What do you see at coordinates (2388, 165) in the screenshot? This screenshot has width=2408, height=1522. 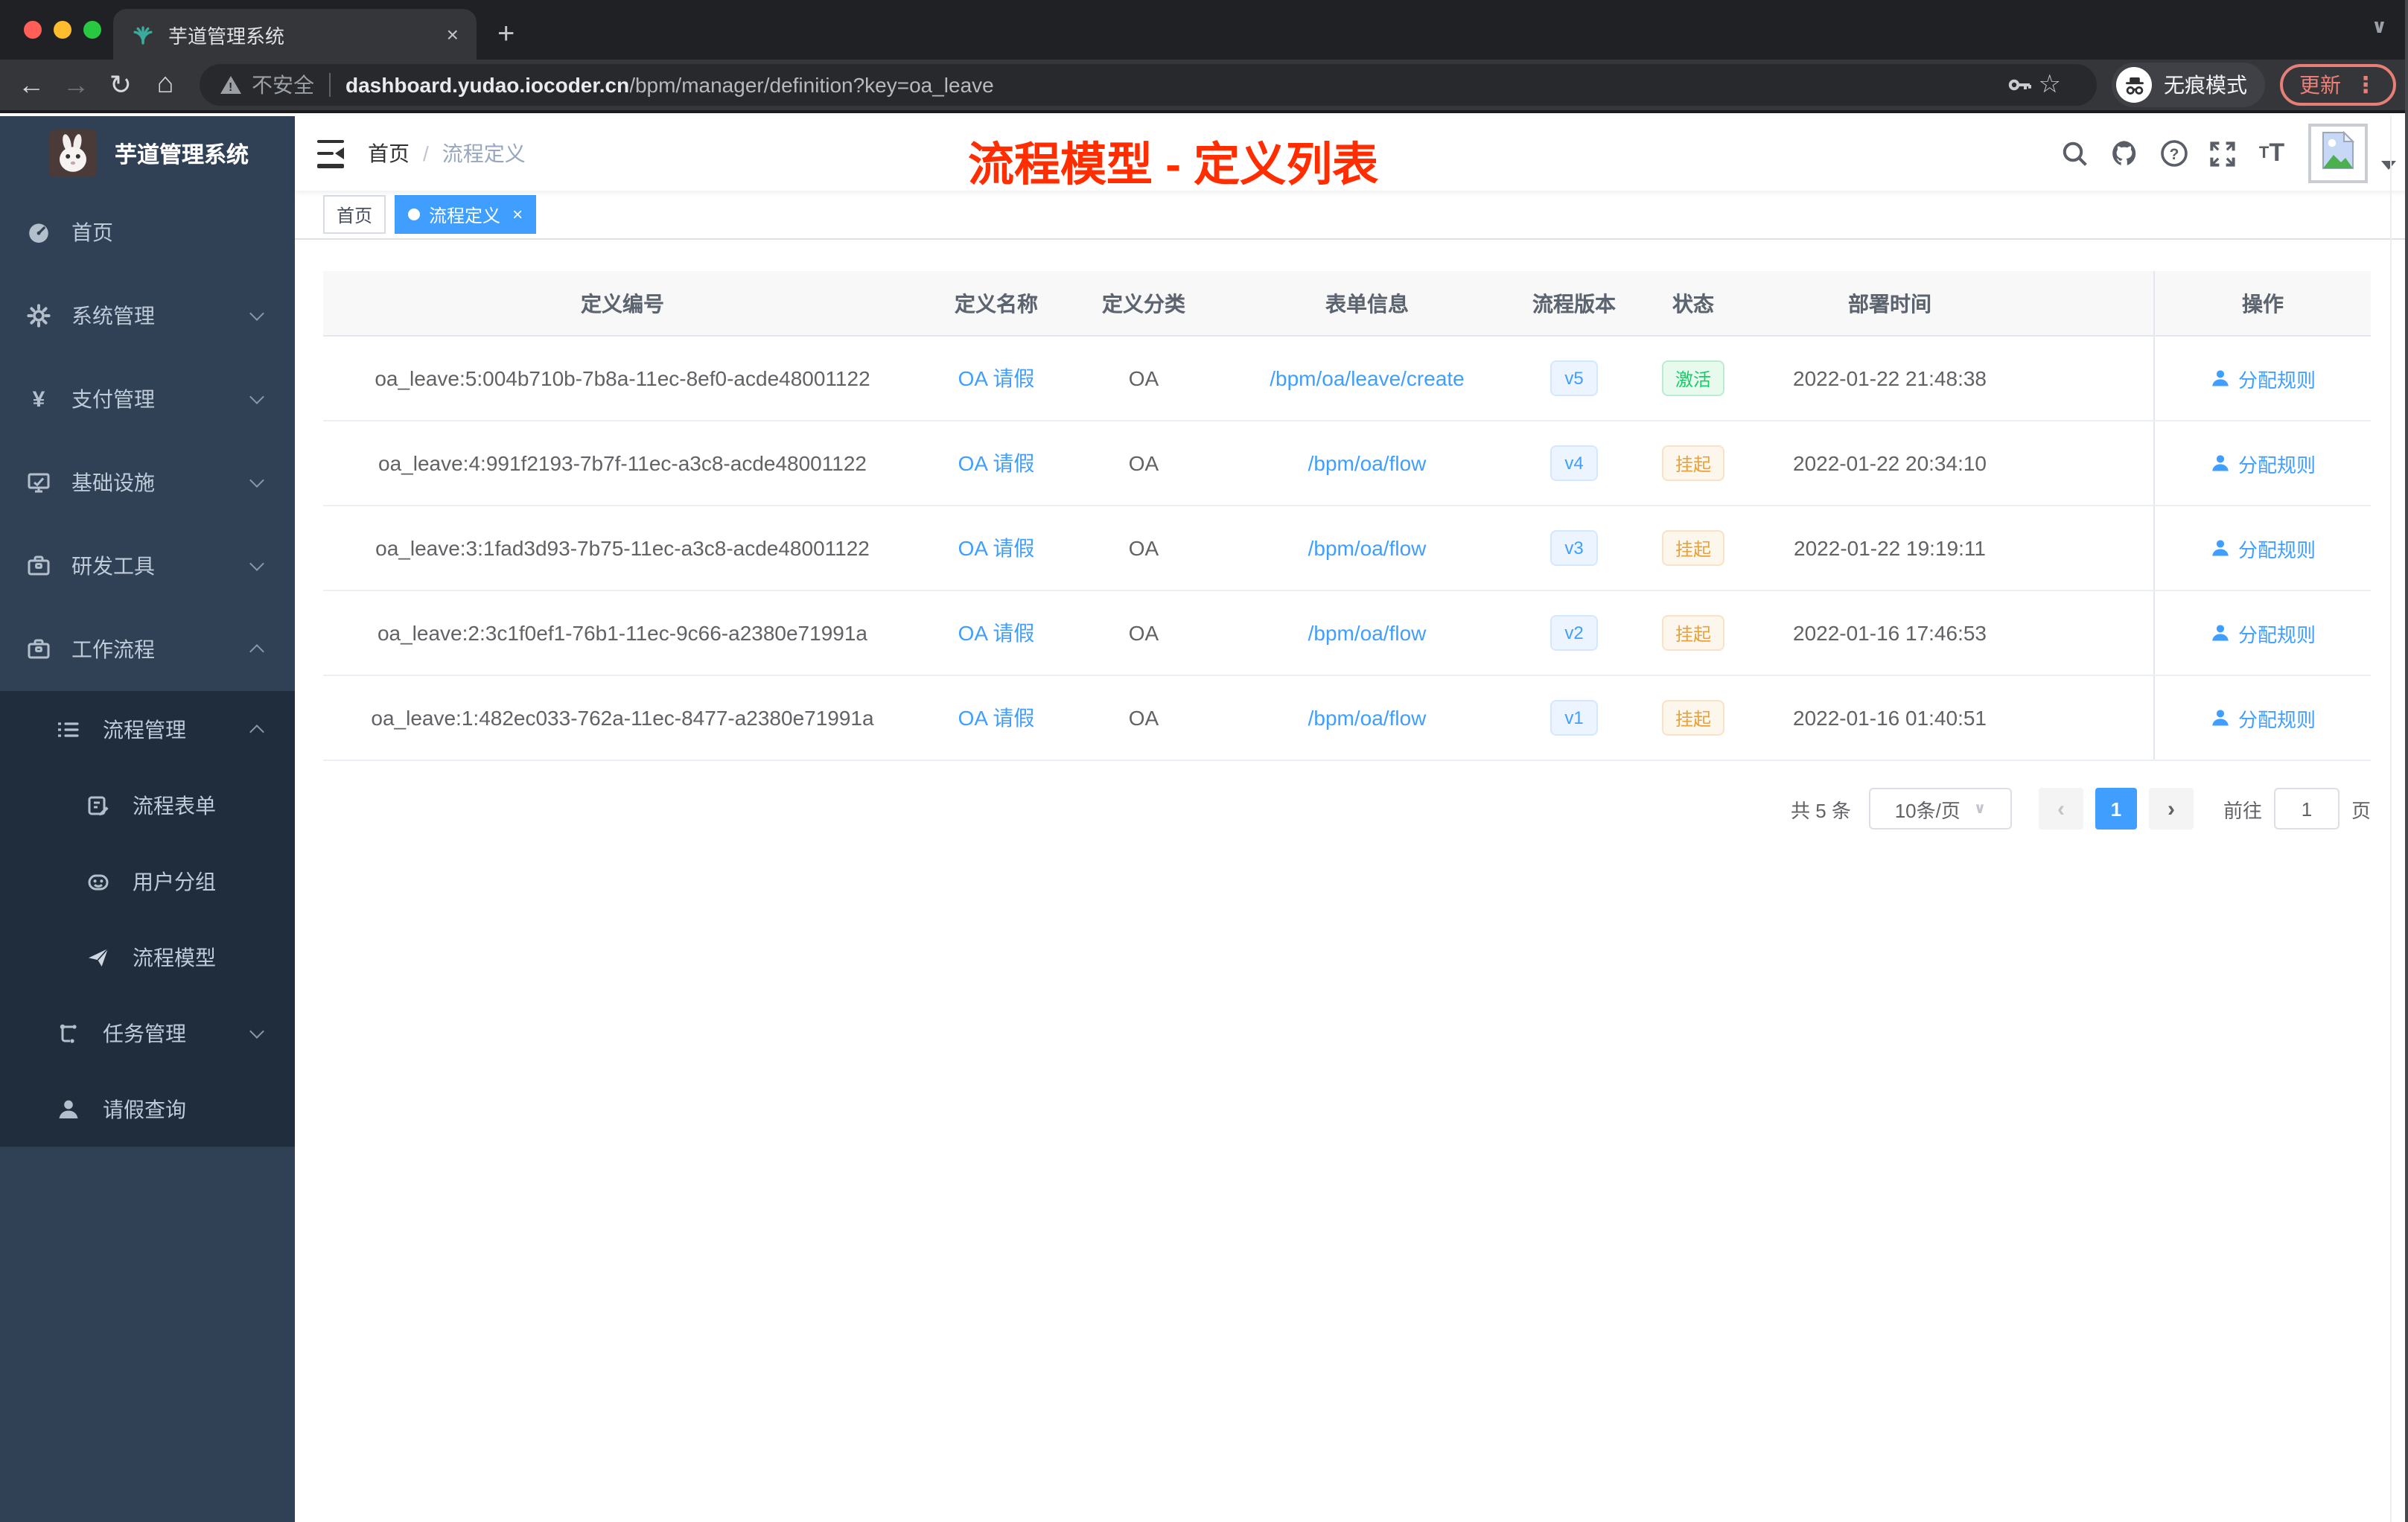 I see `dropdown-caret-icon` at bounding box center [2388, 165].